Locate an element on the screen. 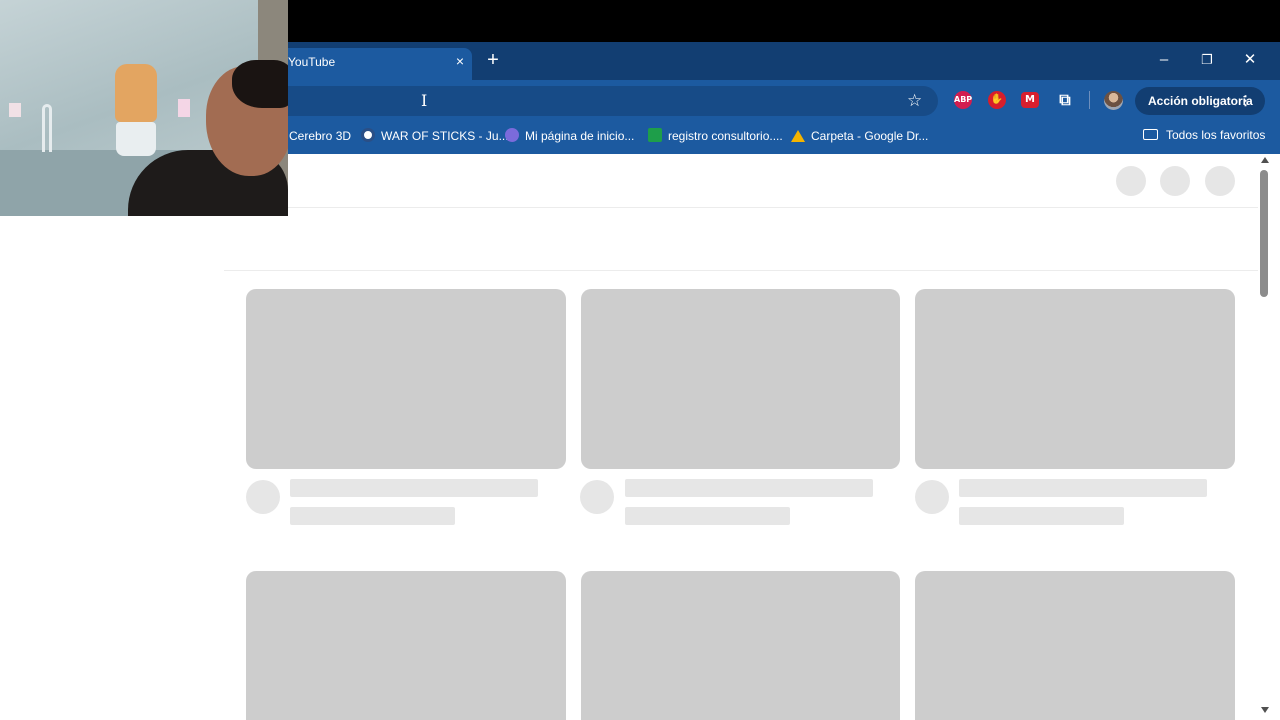 This screenshot has width=1280, height=720. extensions-puzzle-icon: ⧉ is located at coordinates (1065, 100).